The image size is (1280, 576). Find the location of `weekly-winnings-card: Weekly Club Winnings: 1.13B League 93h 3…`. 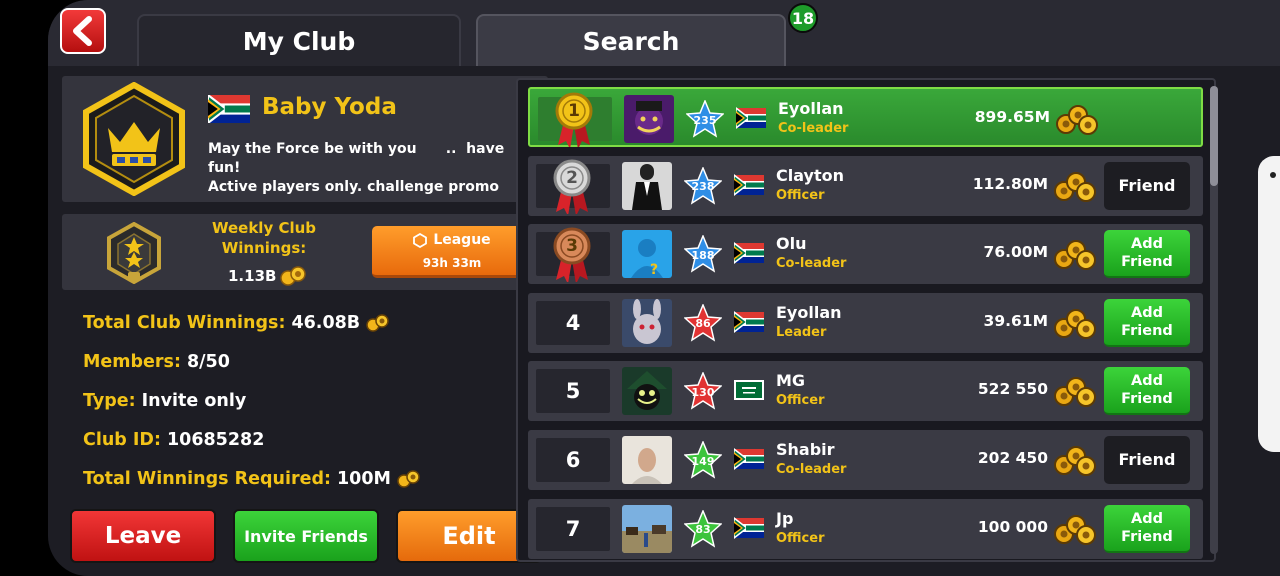

weekly-winnings-card: Weekly Club Winnings: 1.13B League 93h 3… is located at coordinates (305, 252).